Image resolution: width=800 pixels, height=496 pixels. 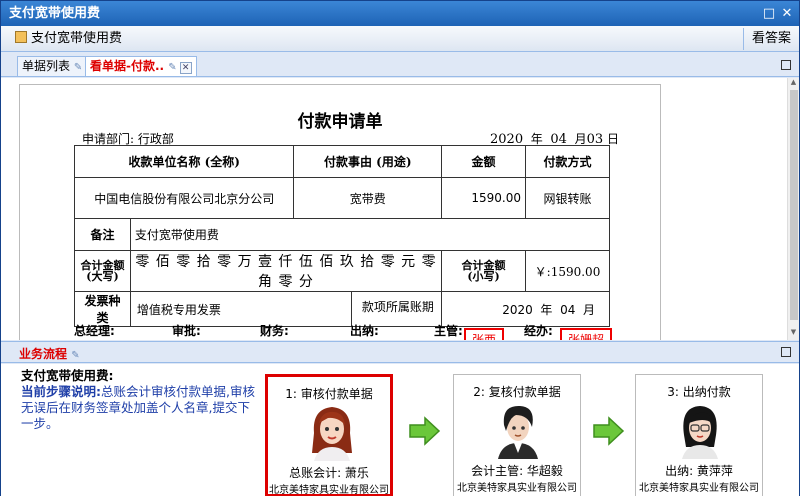 What do you see at coordinates (567, 271) in the screenshot?
I see `total-num-value: ￥:1590.00` at bounding box center [567, 271].